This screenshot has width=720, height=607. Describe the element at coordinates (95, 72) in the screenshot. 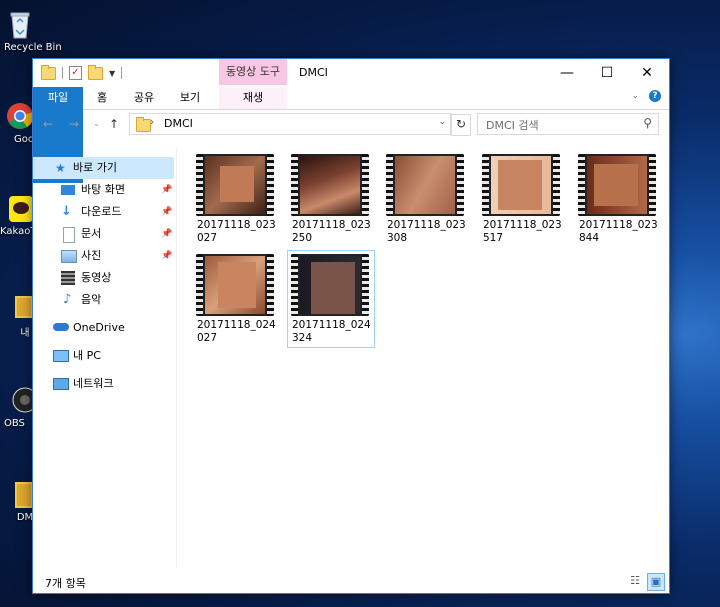

I see `new-folder-icon` at that location.